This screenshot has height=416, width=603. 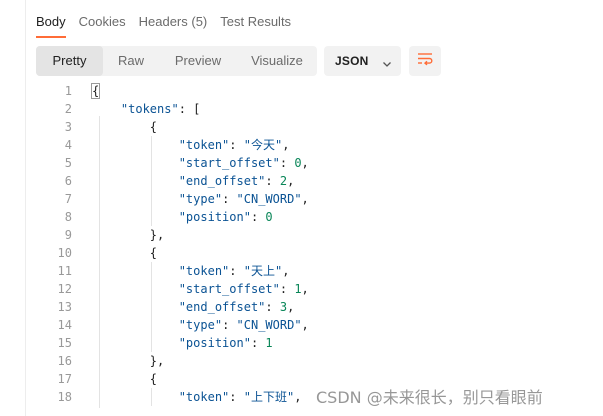 What do you see at coordinates (263, 271) in the screenshot?
I see `code-token: "天上"` at bounding box center [263, 271].